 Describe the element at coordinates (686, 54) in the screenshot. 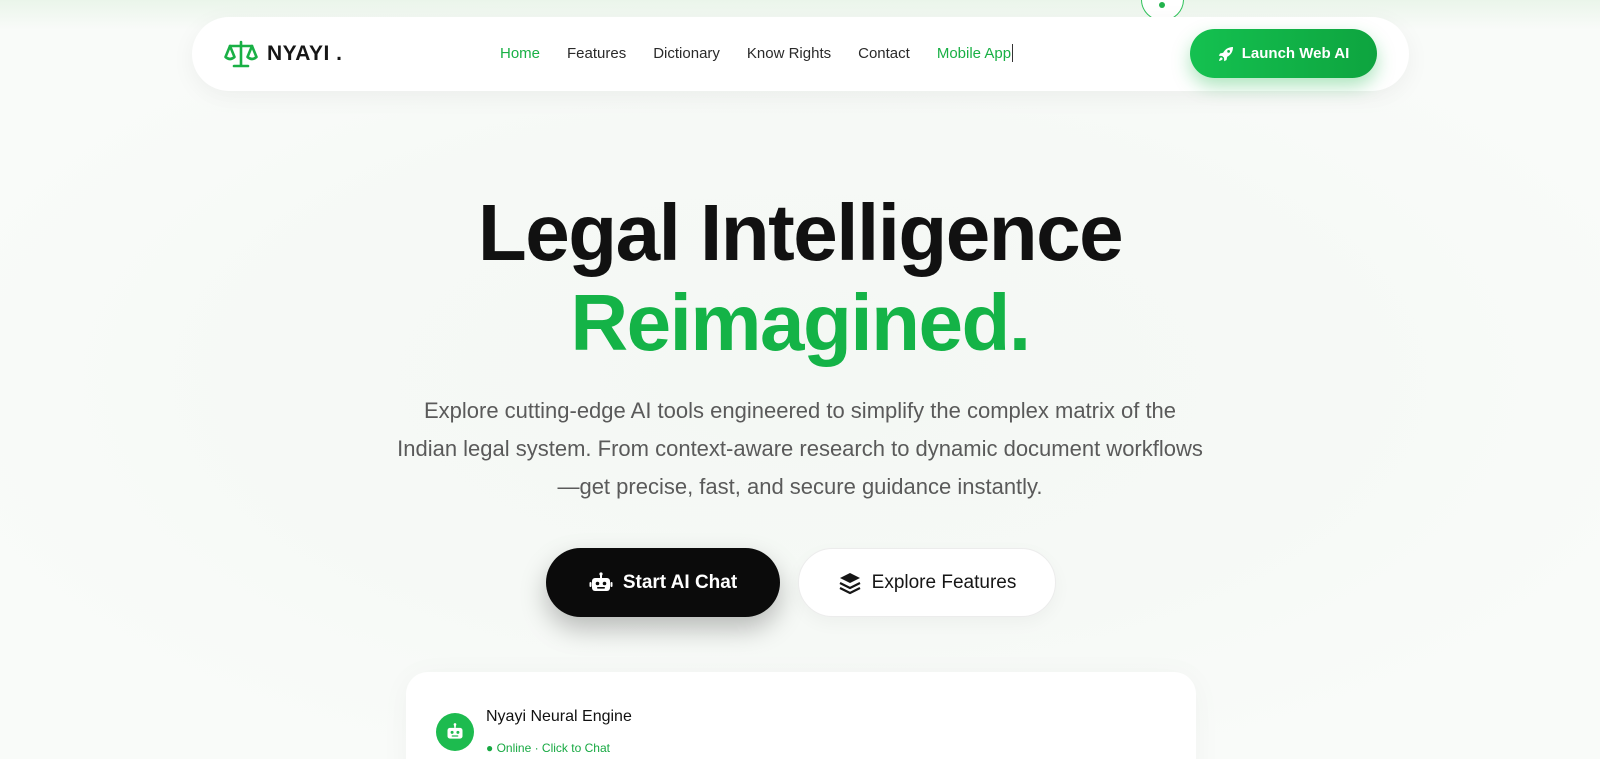

I see `nav-link-dictionary: Dictionary` at that location.